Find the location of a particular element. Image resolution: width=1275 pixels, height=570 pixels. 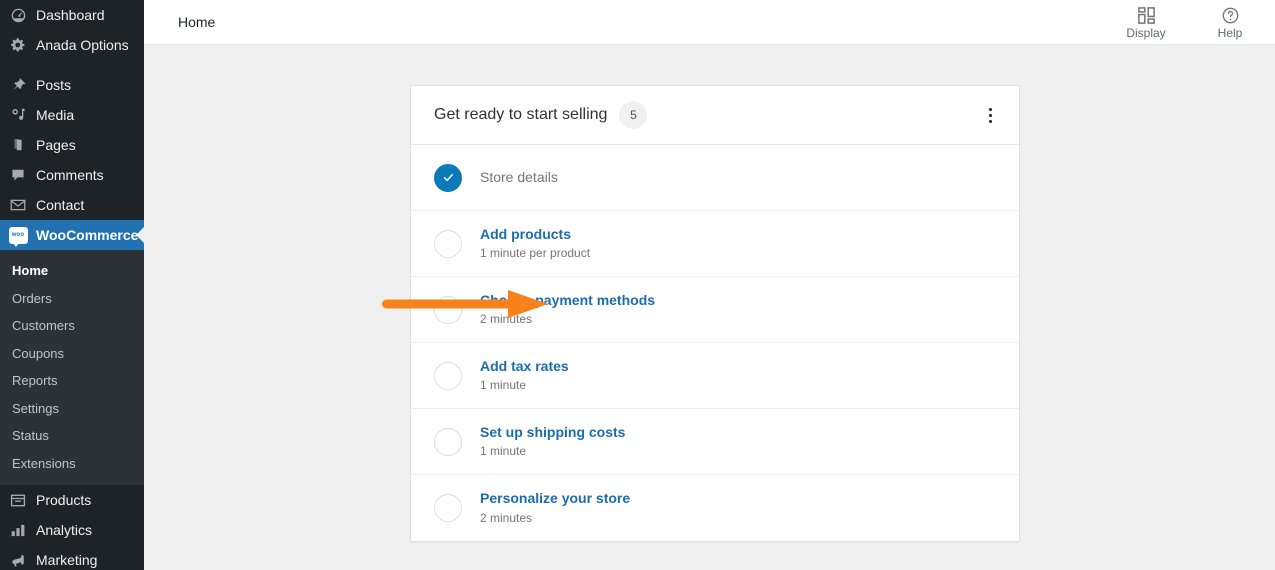

task-title: Store details is located at coordinates (519, 178).